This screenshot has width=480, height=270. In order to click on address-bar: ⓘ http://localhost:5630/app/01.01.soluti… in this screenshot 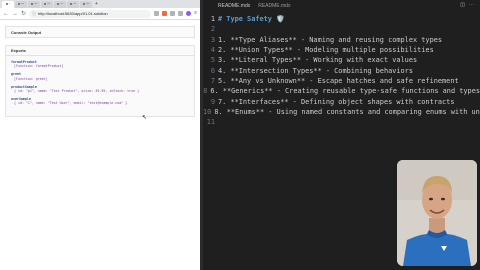, I will do `click(90, 13)`.